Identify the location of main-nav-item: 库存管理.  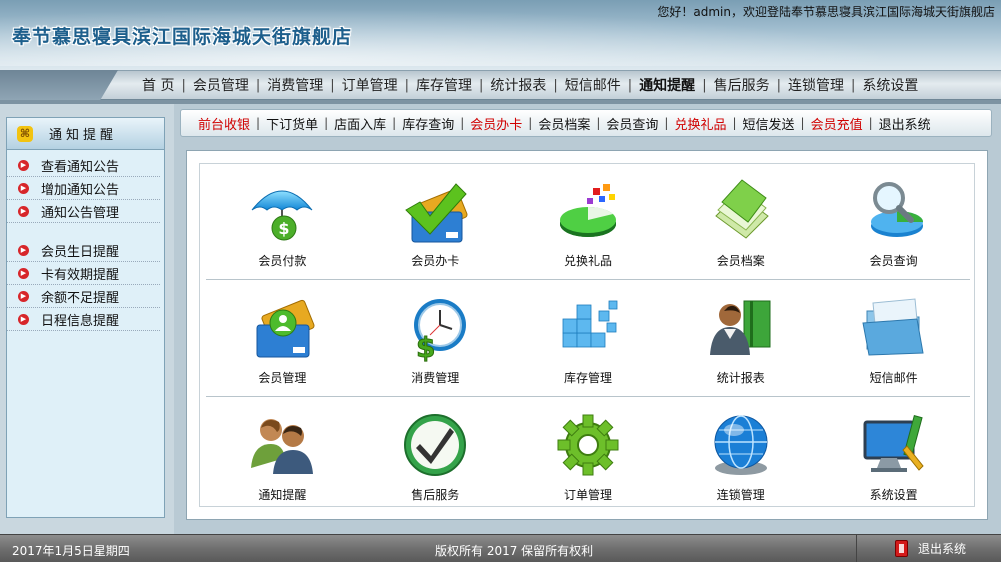
(444, 85).